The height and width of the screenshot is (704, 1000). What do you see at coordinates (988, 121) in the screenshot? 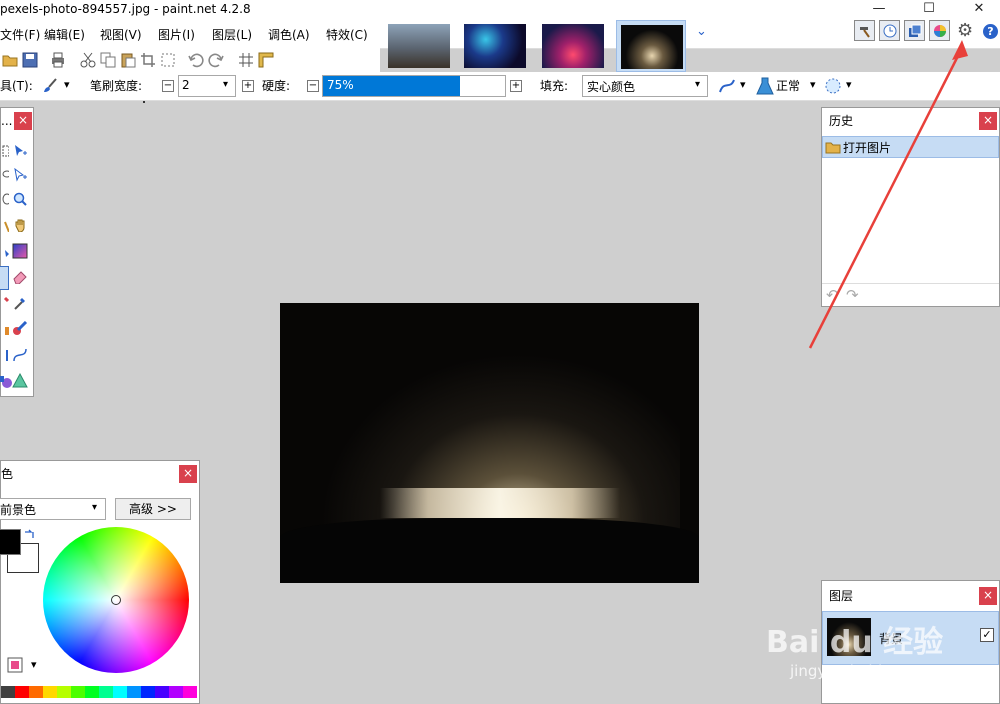
I see `history-panel-close-button: ×` at bounding box center [988, 121].